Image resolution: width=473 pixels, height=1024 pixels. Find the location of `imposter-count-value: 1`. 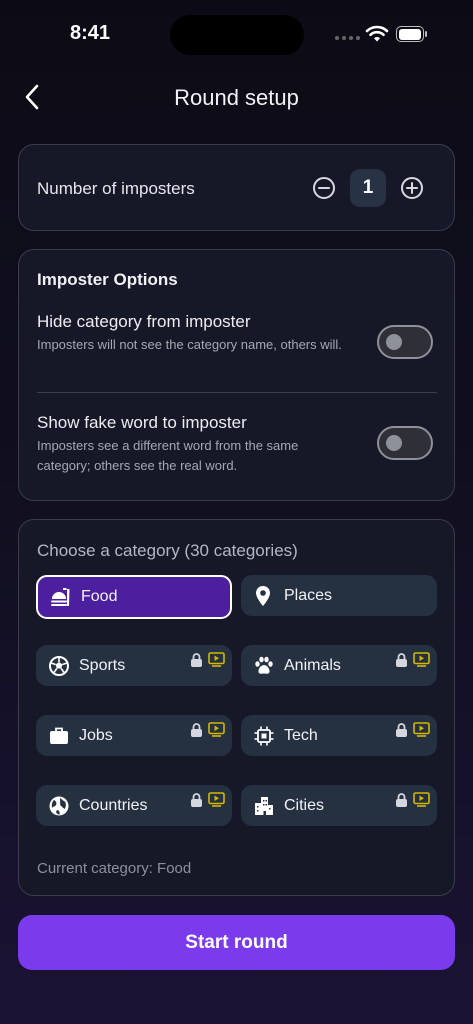

imposter-count-value: 1 is located at coordinates (368, 188).